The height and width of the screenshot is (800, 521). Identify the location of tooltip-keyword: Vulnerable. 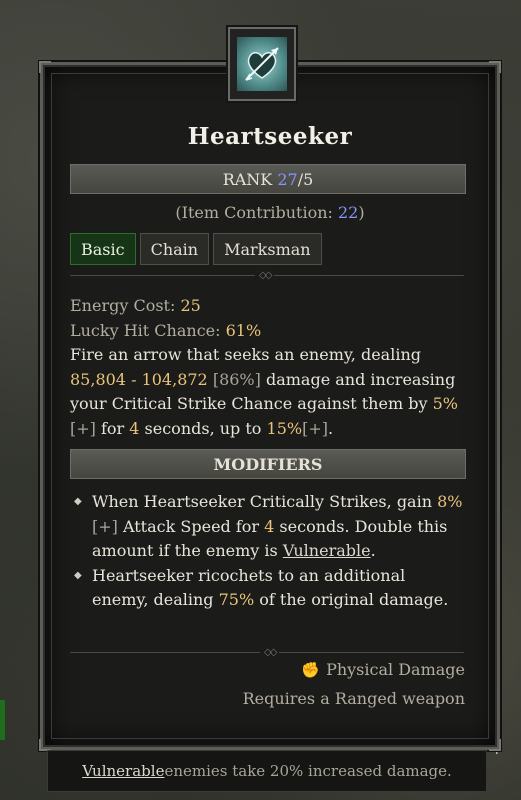
(123, 771).